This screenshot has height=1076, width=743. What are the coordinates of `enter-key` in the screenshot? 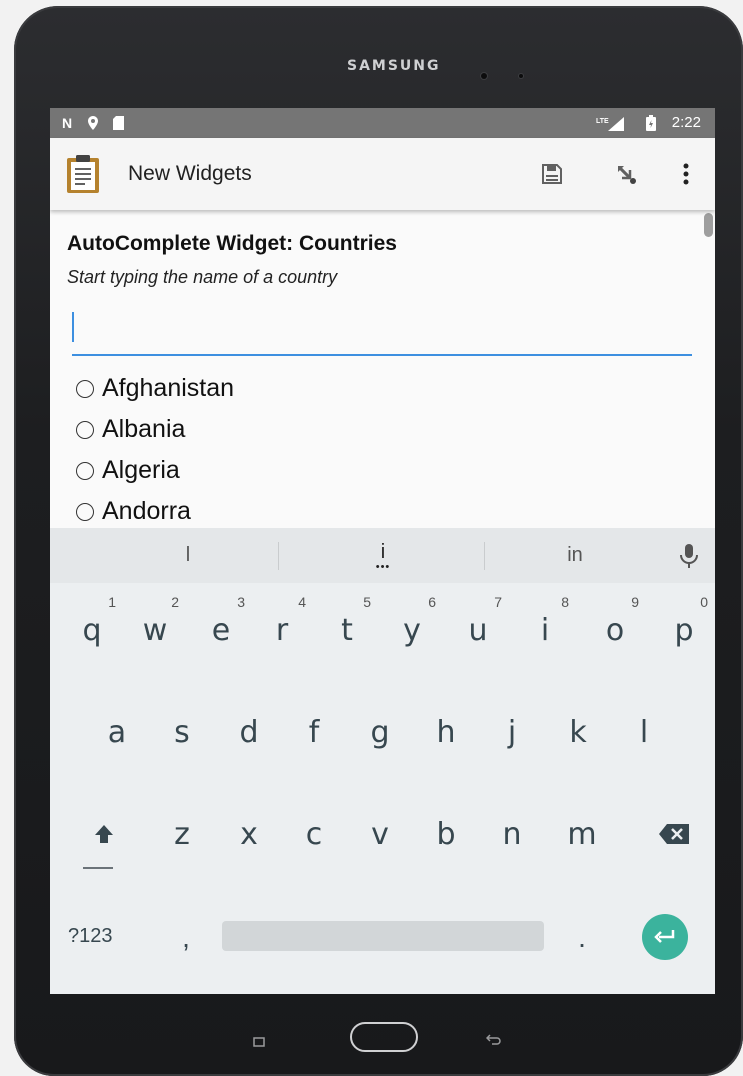 It's located at (665, 937).